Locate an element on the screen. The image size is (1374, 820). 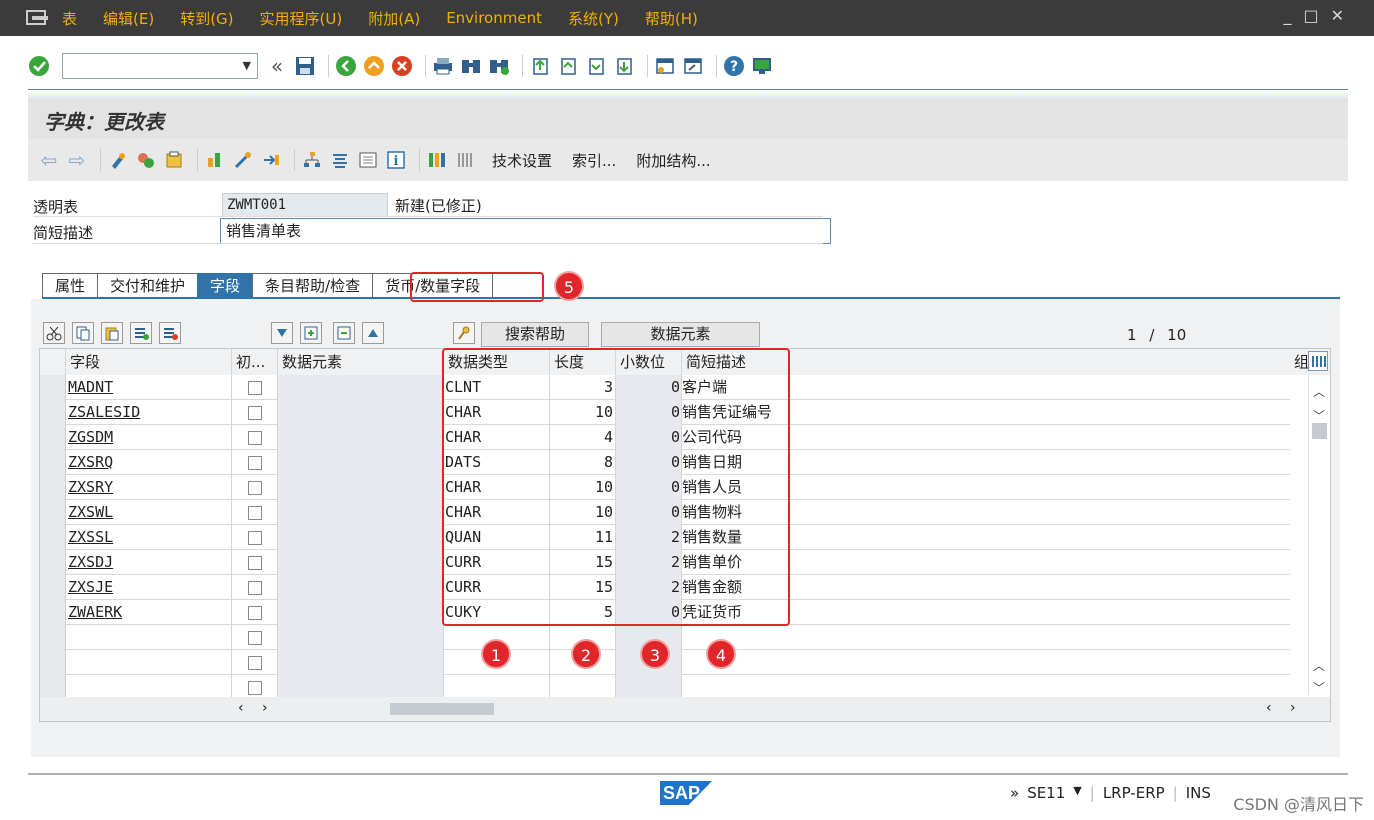
command-field: ▼ is located at coordinates (160, 66).